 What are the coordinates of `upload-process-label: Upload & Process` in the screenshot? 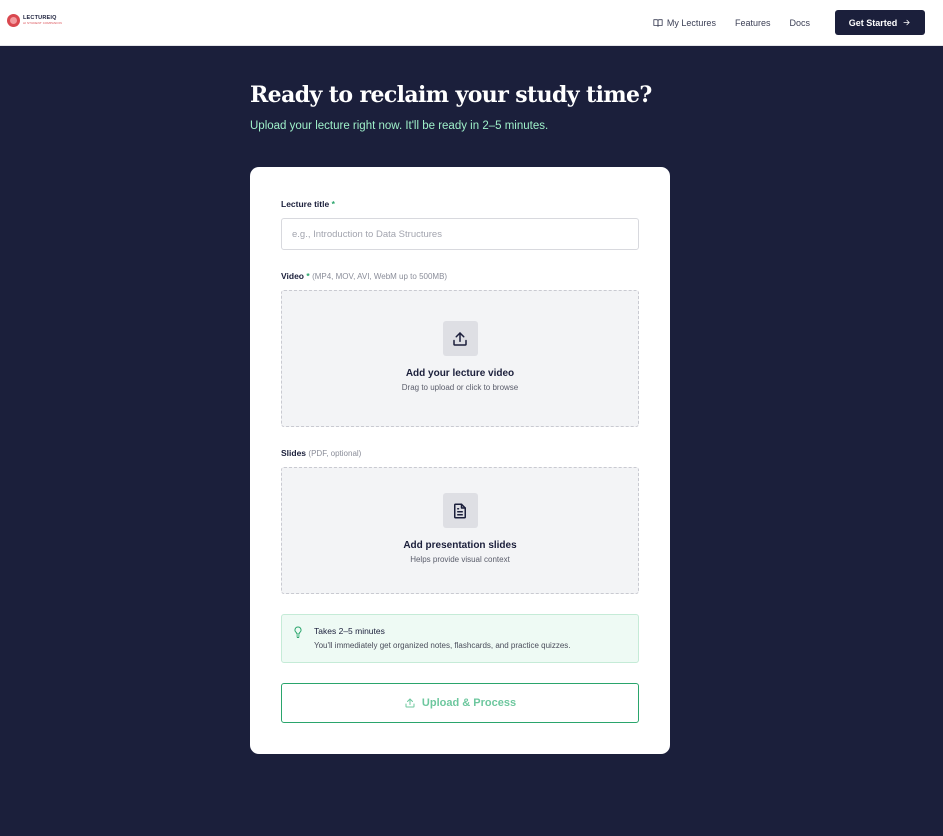 It's located at (469, 703).